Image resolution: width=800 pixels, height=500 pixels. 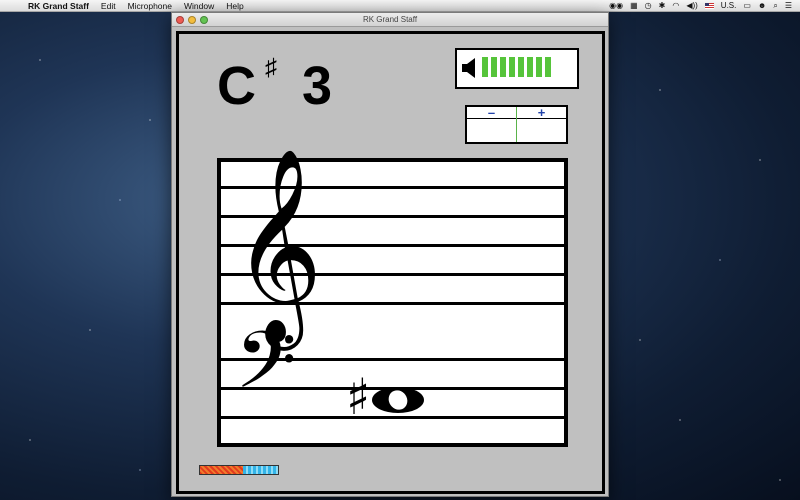 What do you see at coordinates (775, 6) in the screenshot?
I see `spotlight-search-icon: ⌕` at bounding box center [775, 6].